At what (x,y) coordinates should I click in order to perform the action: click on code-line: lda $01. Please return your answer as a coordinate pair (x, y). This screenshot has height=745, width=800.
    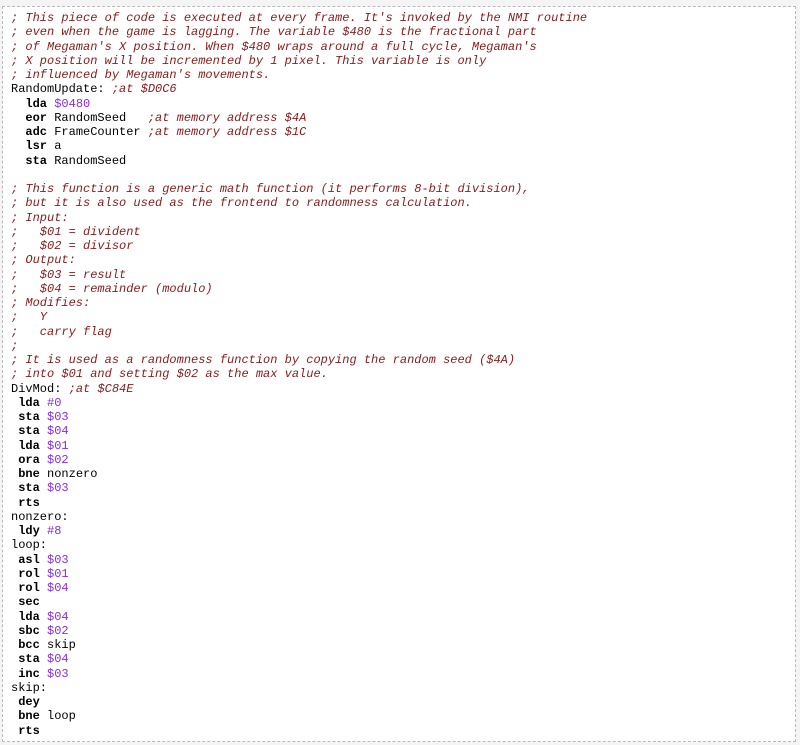
    Looking at the image, I should click on (403, 446).